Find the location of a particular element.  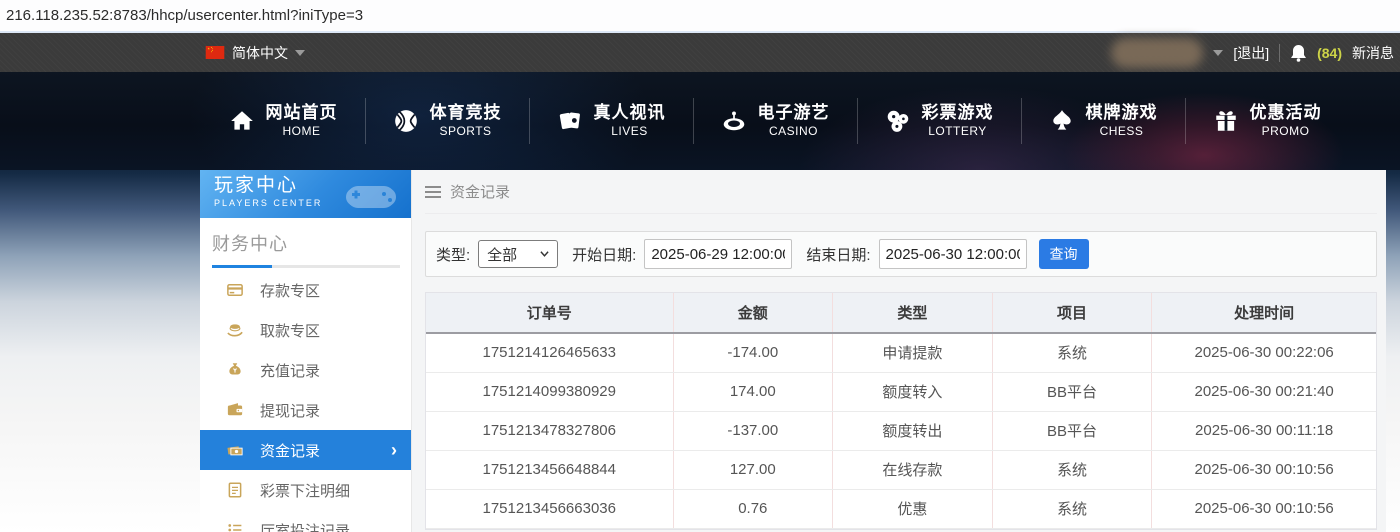

query-button: 查询 is located at coordinates (1063, 254).